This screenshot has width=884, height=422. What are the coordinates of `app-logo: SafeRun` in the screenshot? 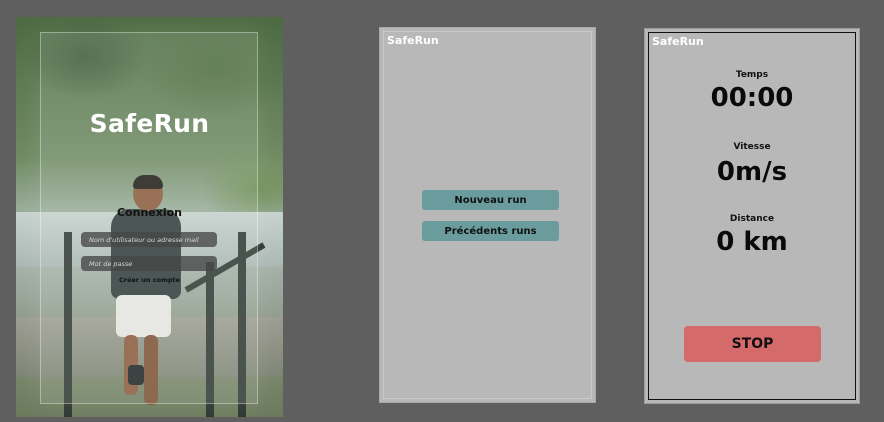 It's located at (149, 123).